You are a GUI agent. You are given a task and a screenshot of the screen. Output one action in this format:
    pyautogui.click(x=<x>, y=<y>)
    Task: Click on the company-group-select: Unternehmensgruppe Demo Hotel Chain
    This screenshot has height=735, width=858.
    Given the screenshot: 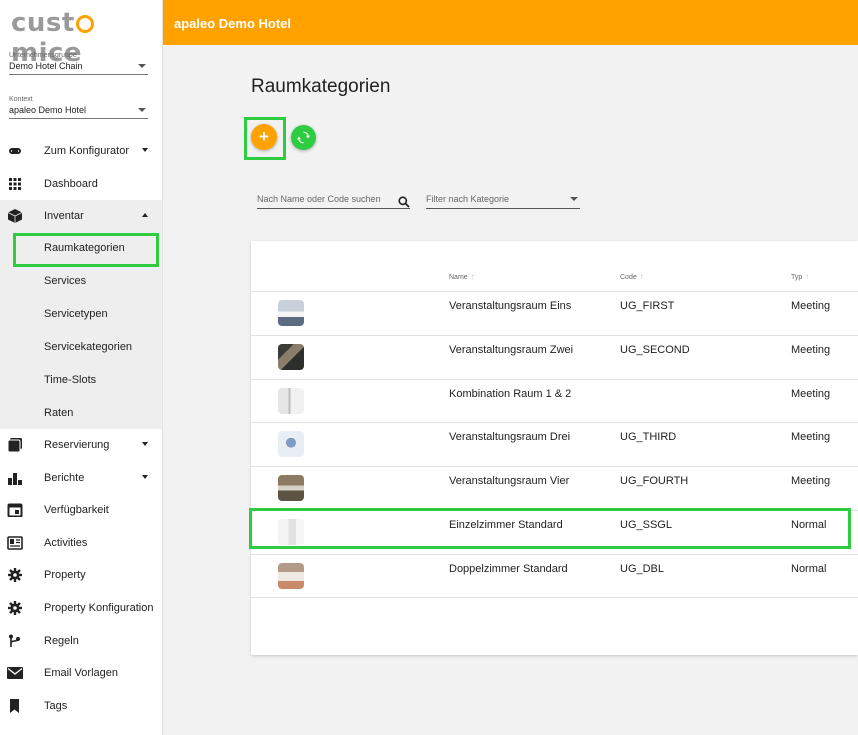 What is the action you would take?
    pyautogui.click(x=78, y=63)
    